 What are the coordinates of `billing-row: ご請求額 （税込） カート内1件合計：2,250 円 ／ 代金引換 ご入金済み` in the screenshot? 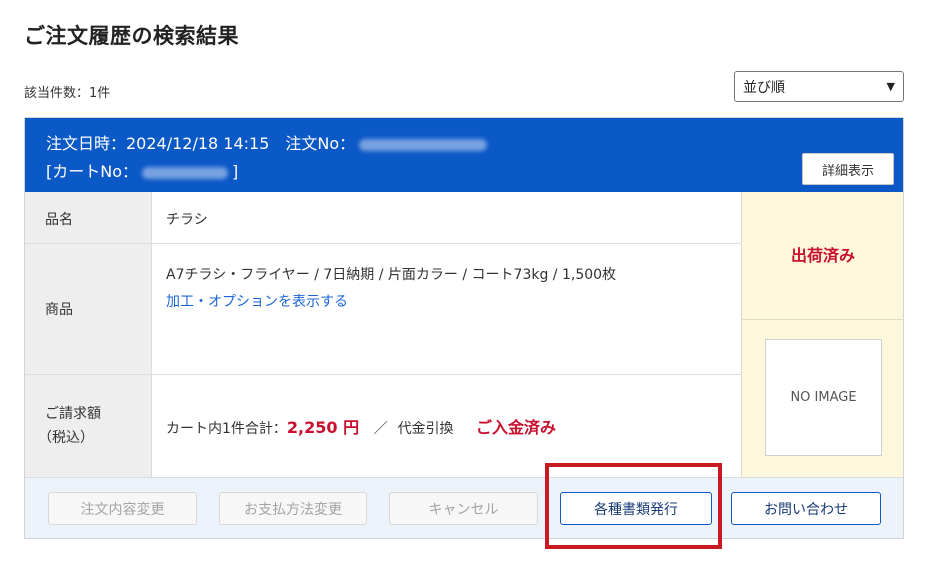 It's located at (383, 426).